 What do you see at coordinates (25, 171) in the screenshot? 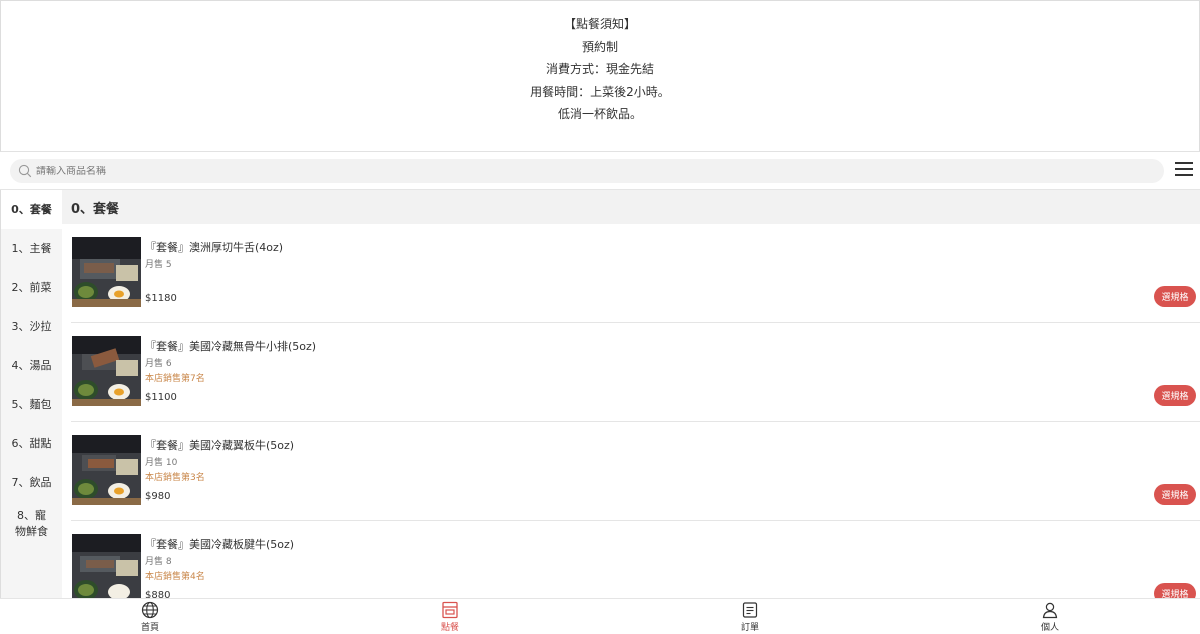
I see `search-icon` at bounding box center [25, 171].